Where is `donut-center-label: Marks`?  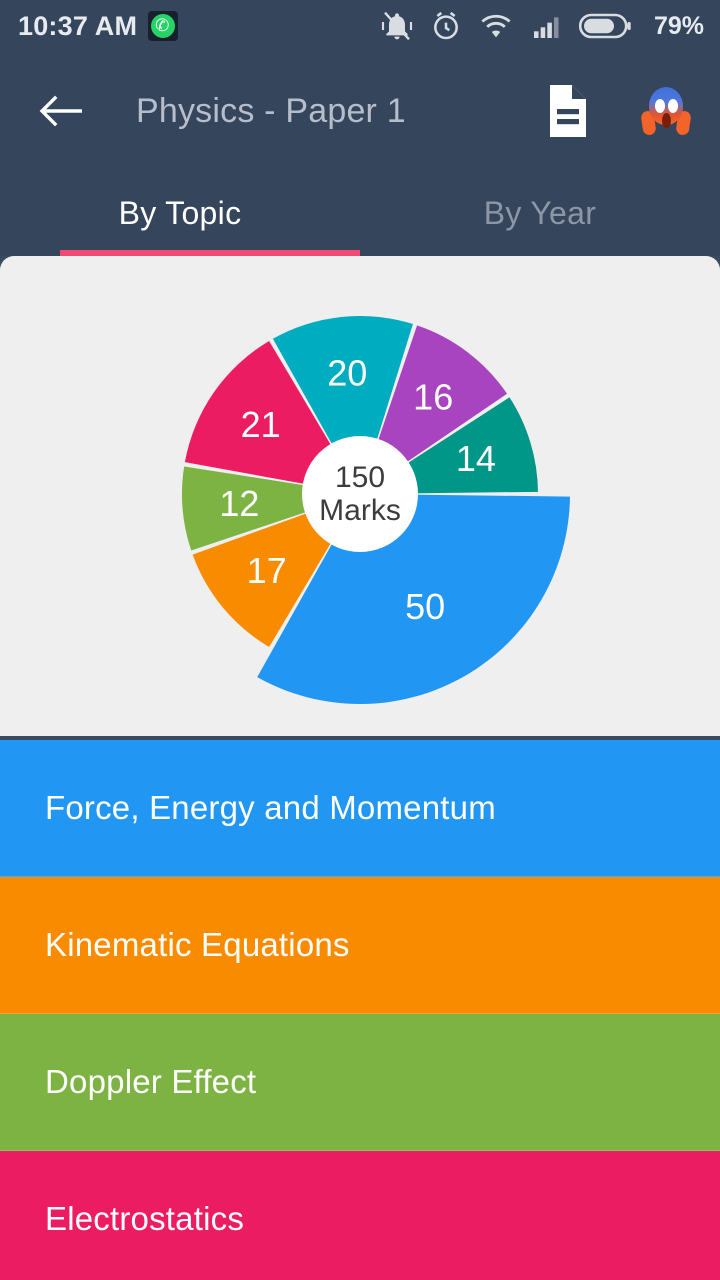 donut-center-label: Marks is located at coordinates (360, 510).